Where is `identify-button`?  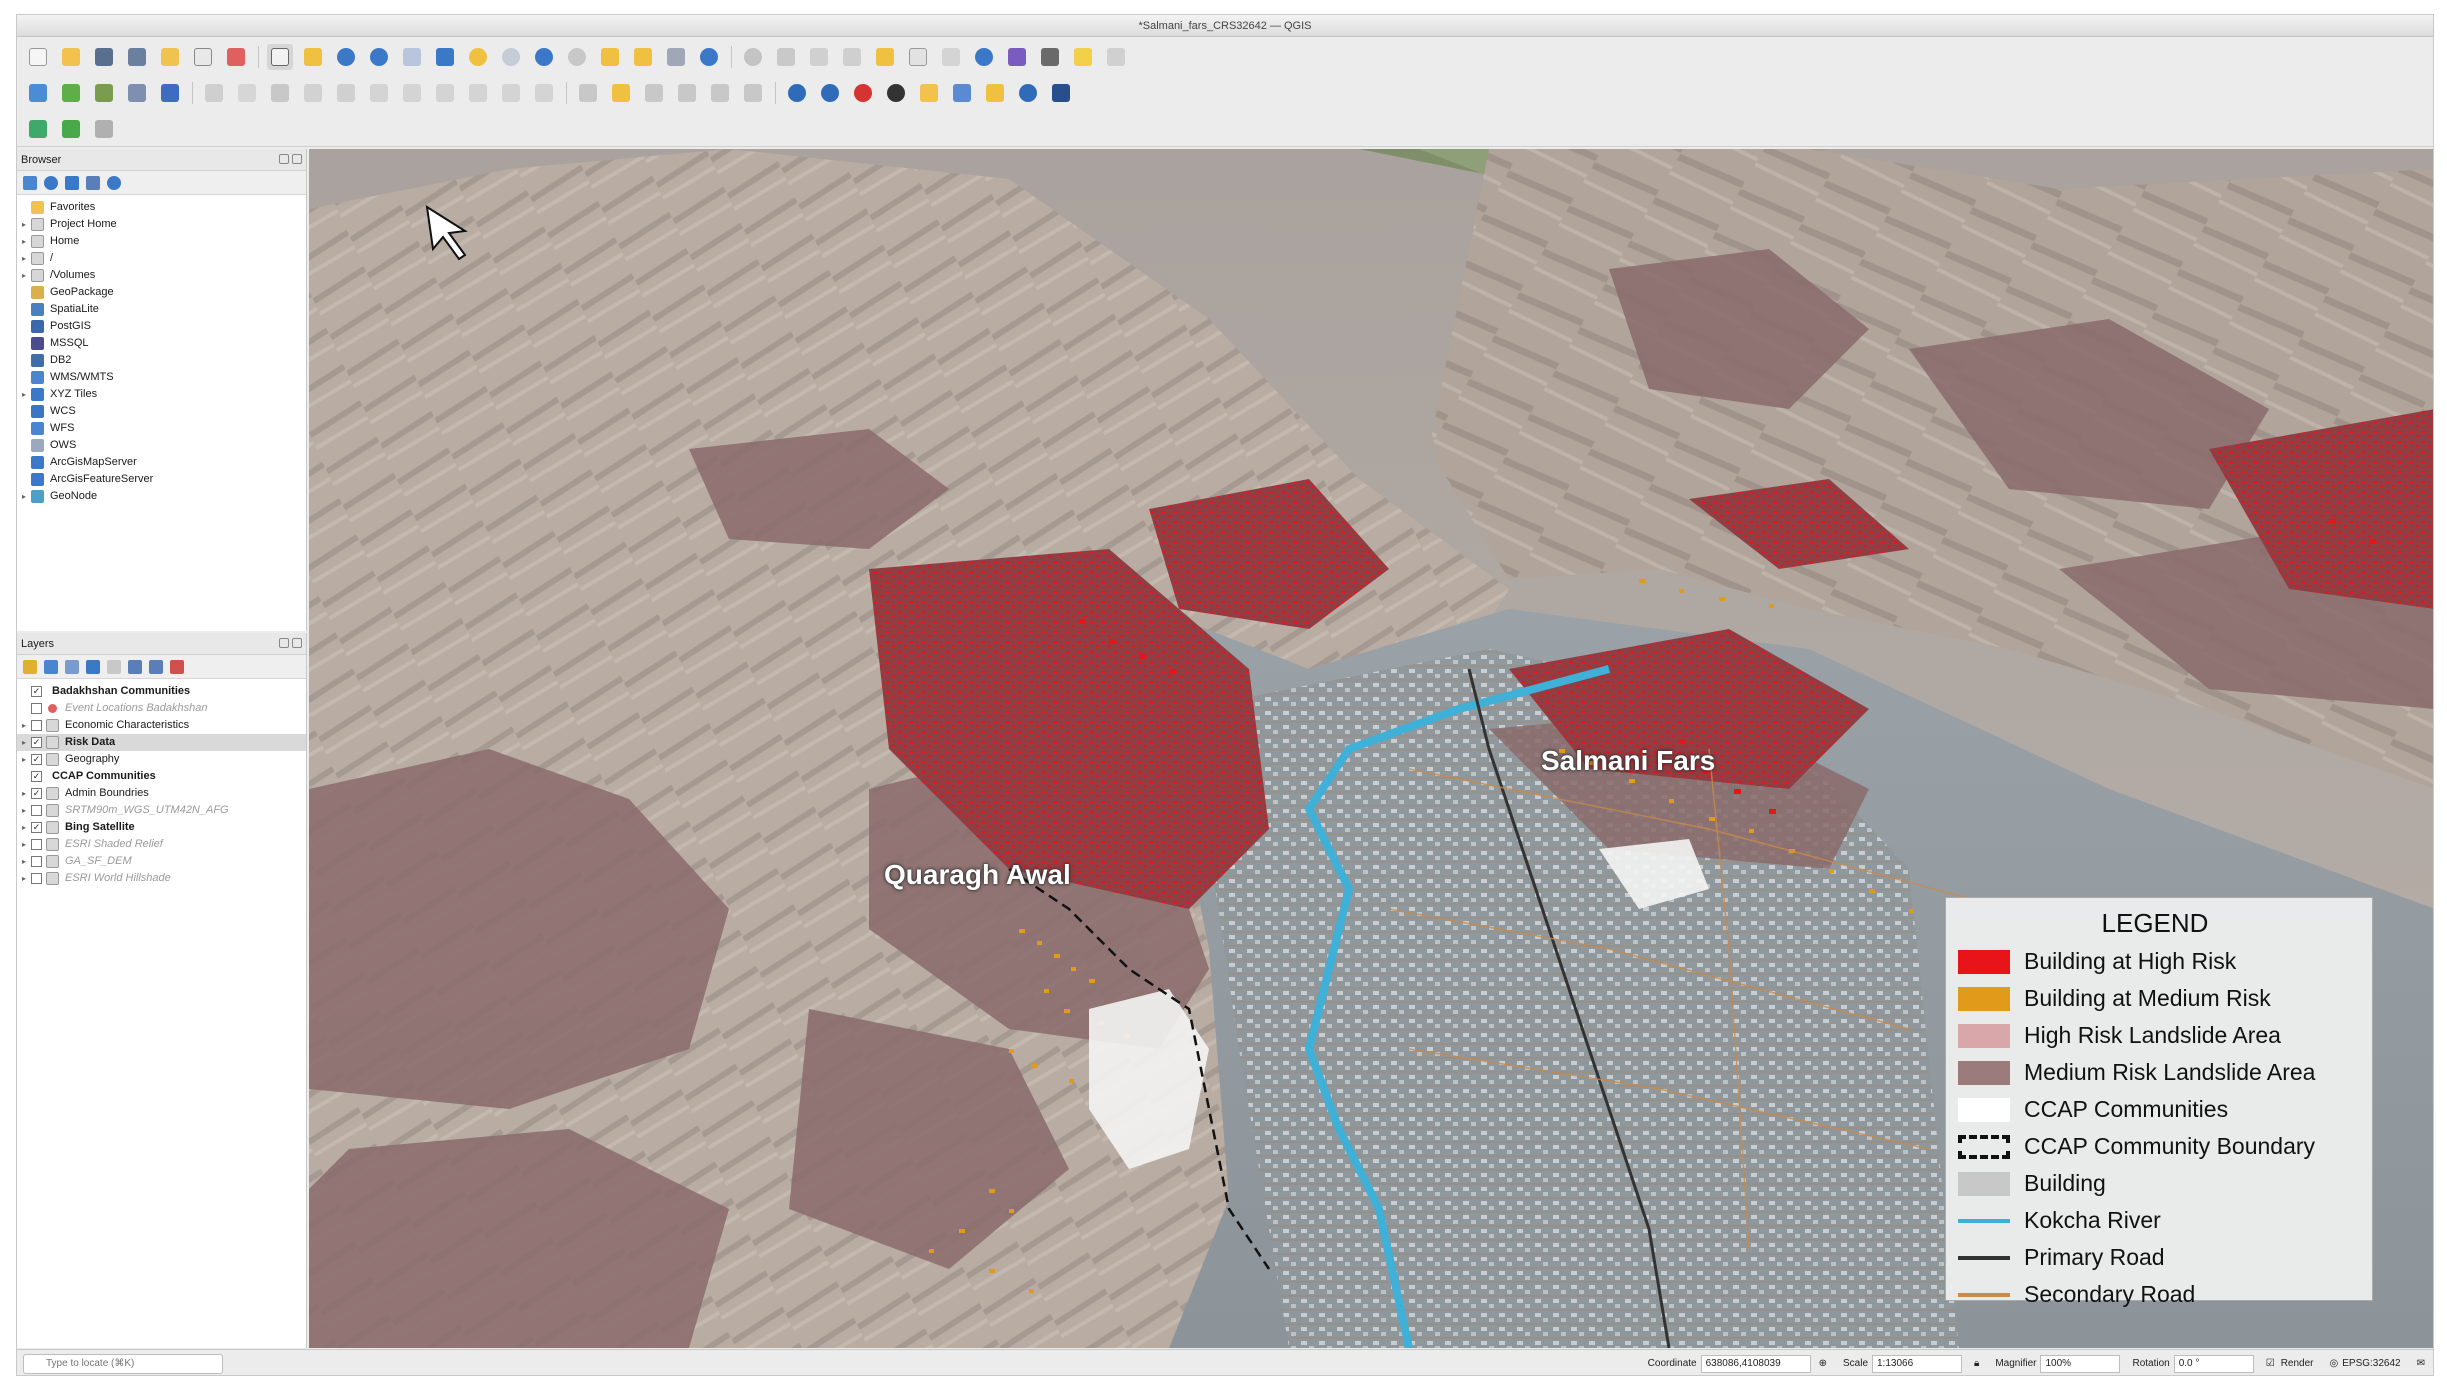
identify-button is located at coordinates (753, 57).